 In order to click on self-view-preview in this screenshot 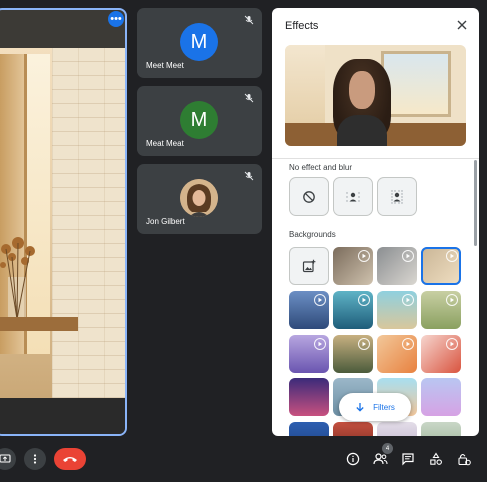, I will do `click(375, 95)`.